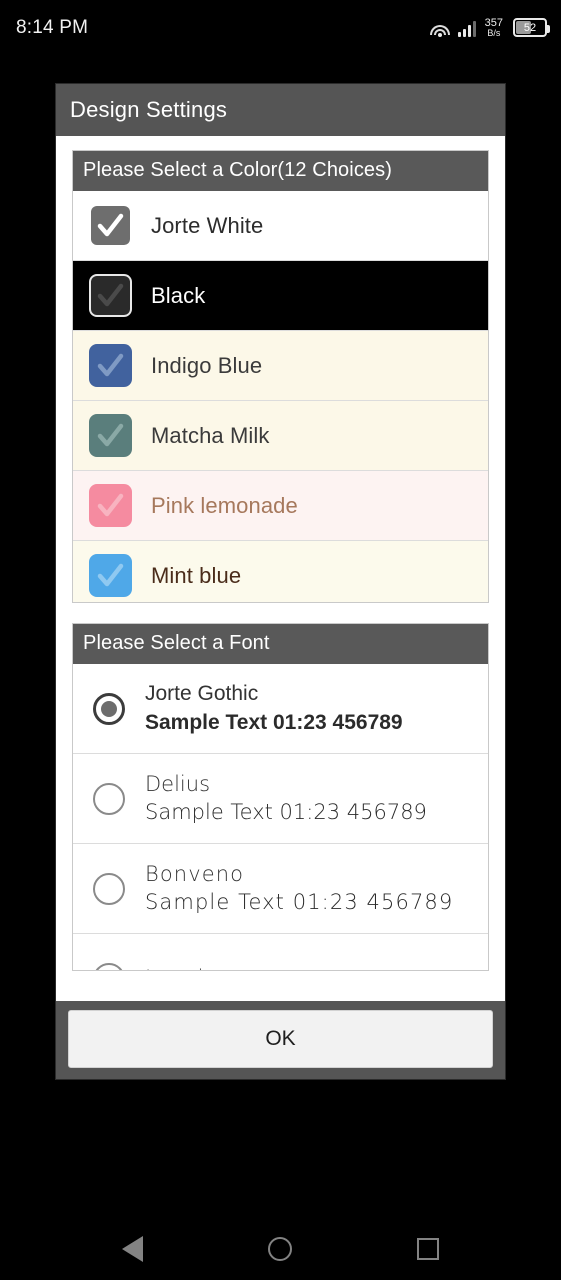 Image resolution: width=561 pixels, height=1280 pixels. What do you see at coordinates (274, 709) in the screenshot?
I see `font-option-texts: Jorte Gothic Sample Text 01:23 456789` at bounding box center [274, 709].